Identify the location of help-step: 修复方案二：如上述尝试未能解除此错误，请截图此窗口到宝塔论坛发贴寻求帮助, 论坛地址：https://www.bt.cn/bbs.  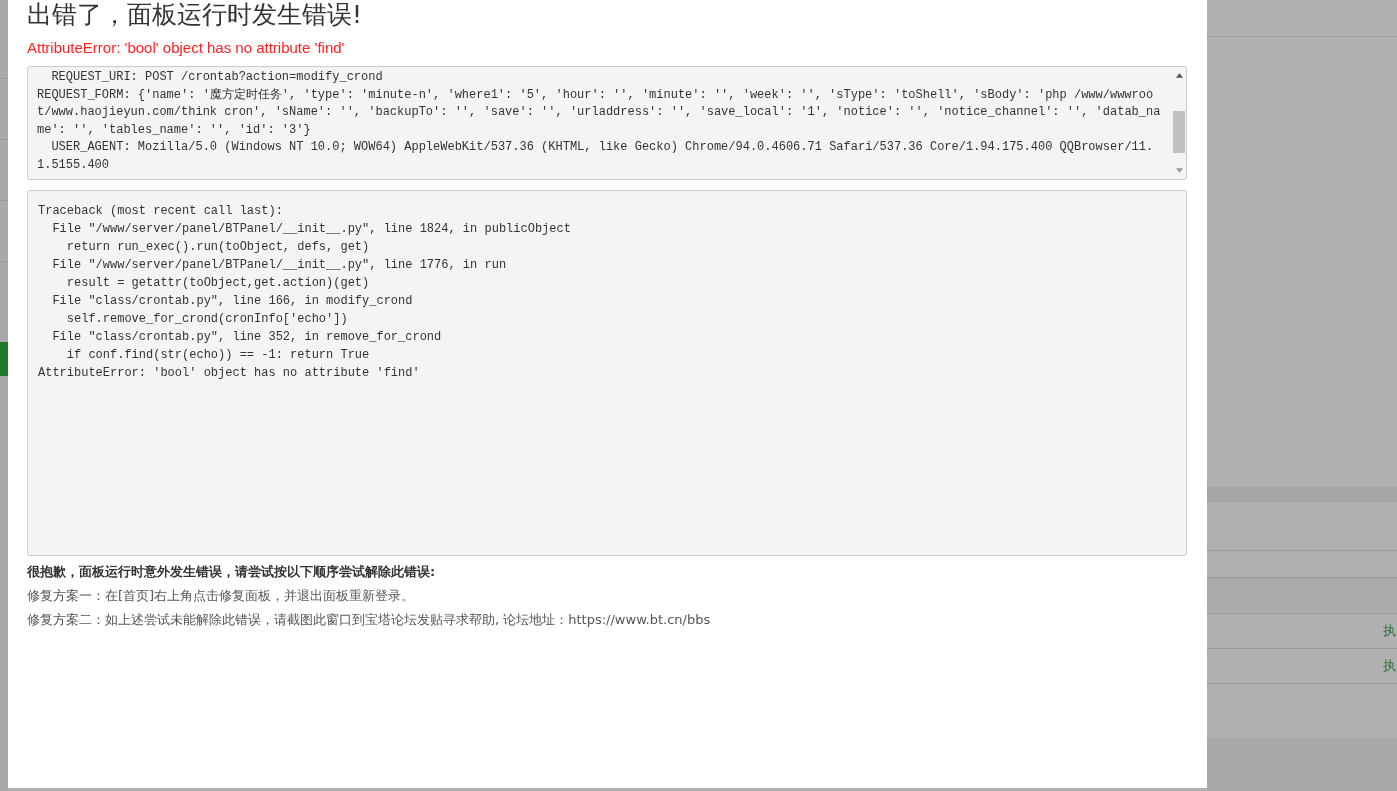
(607, 620).